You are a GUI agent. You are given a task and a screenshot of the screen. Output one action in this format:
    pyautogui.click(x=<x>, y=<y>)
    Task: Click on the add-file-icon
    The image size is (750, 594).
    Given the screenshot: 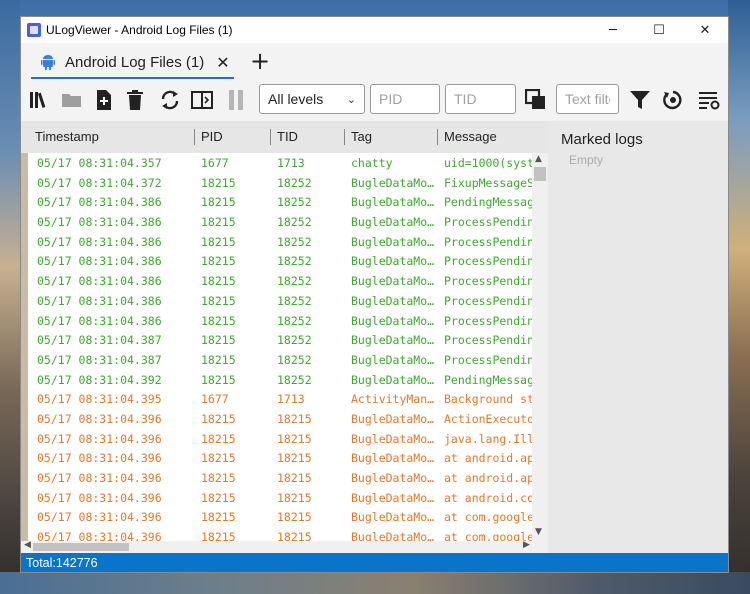 What is the action you would take?
    pyautogui.click(x=104, y=100)
    